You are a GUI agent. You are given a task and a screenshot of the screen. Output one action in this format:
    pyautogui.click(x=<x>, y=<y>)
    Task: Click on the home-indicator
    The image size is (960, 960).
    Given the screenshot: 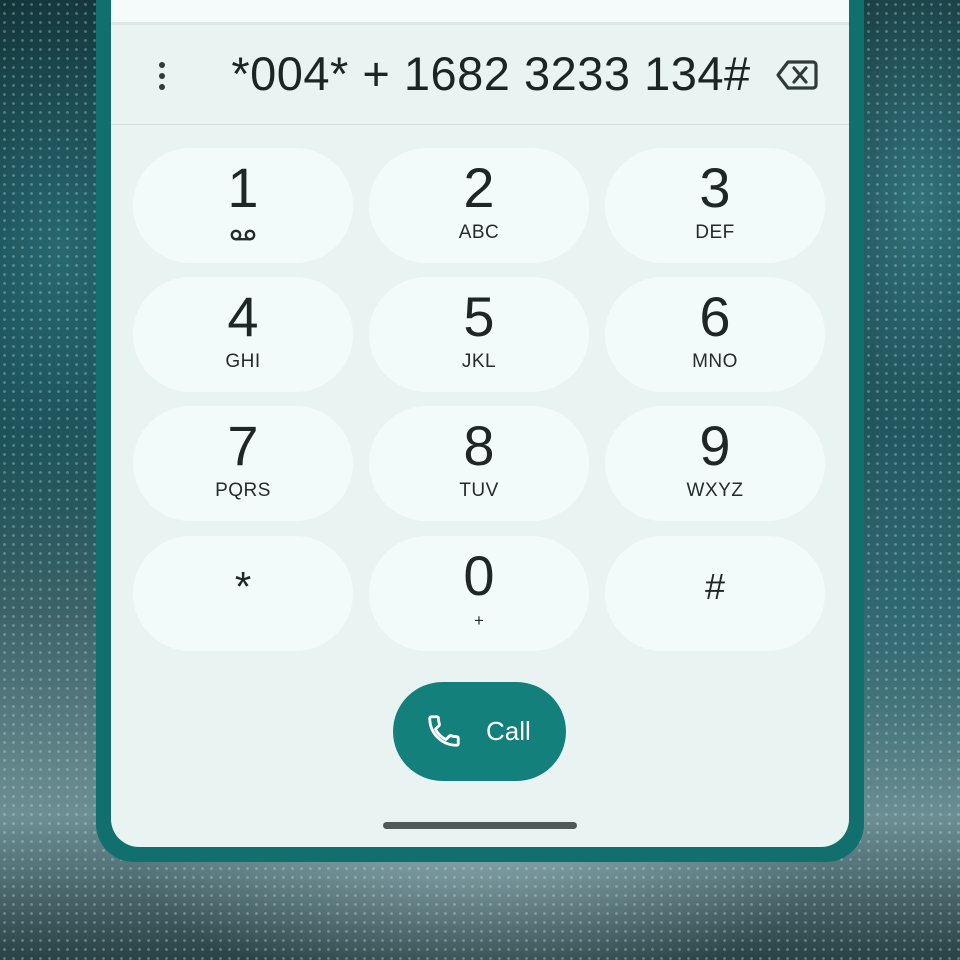 What is the action you would take?
    pyautogui.click(x=480, y=825)
    